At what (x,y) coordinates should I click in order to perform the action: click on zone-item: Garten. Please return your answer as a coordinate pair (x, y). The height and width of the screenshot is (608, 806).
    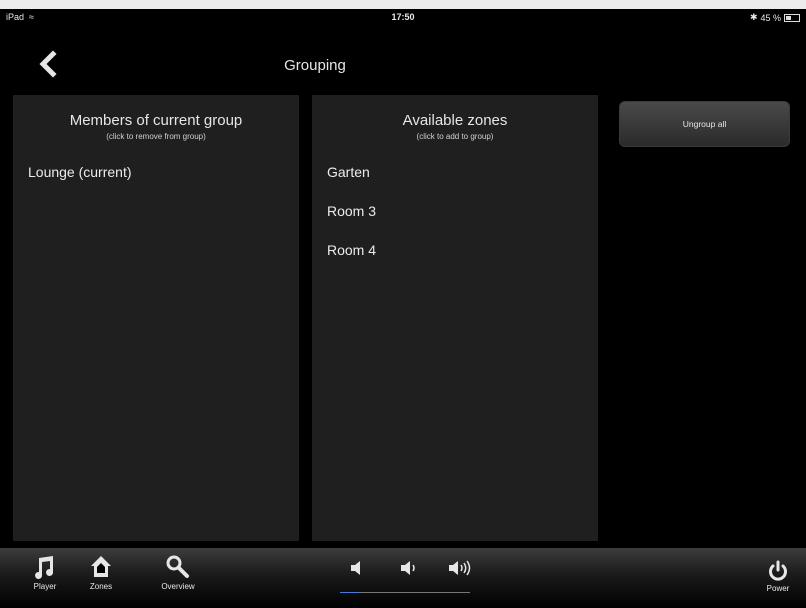
    Looking at the image, I should click on (455, 172).